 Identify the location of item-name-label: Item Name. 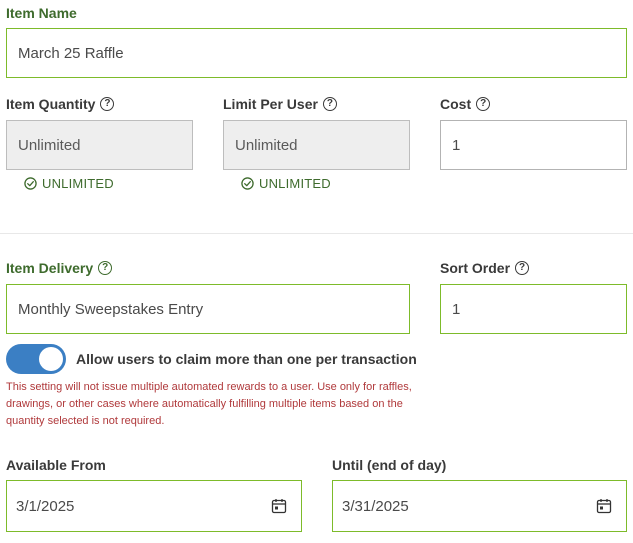
(41, 13).